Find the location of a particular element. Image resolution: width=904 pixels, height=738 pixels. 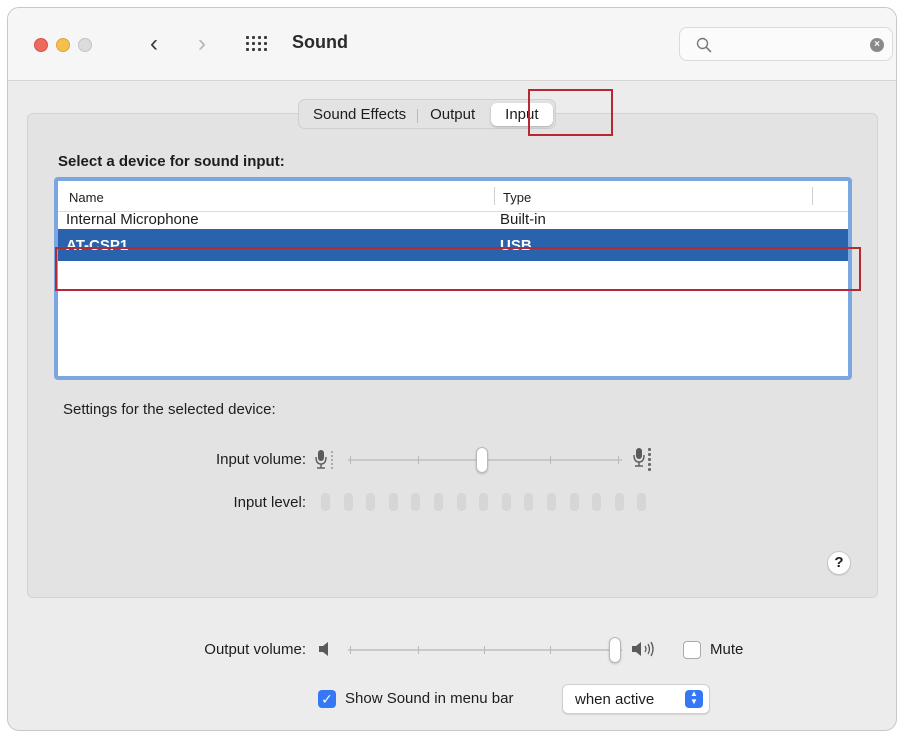

popup-arrows-icon: ▲ ▼ is located at coordinates (694, 699).